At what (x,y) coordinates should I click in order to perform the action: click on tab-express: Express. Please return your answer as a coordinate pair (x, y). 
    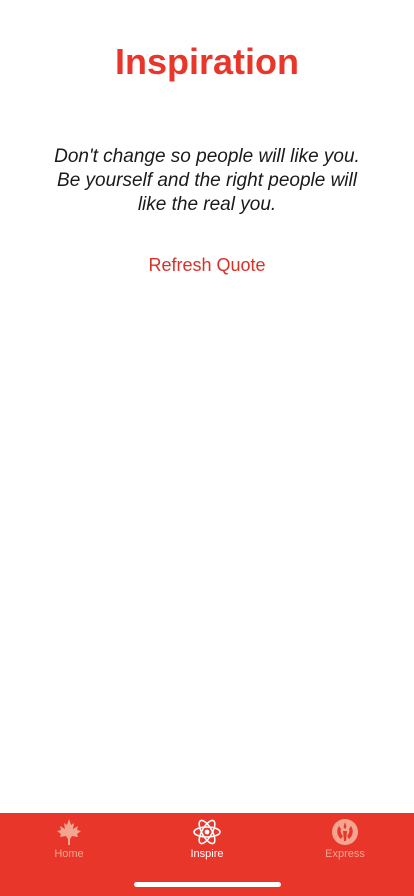
    Looking at the image, I should click on (345, 842).